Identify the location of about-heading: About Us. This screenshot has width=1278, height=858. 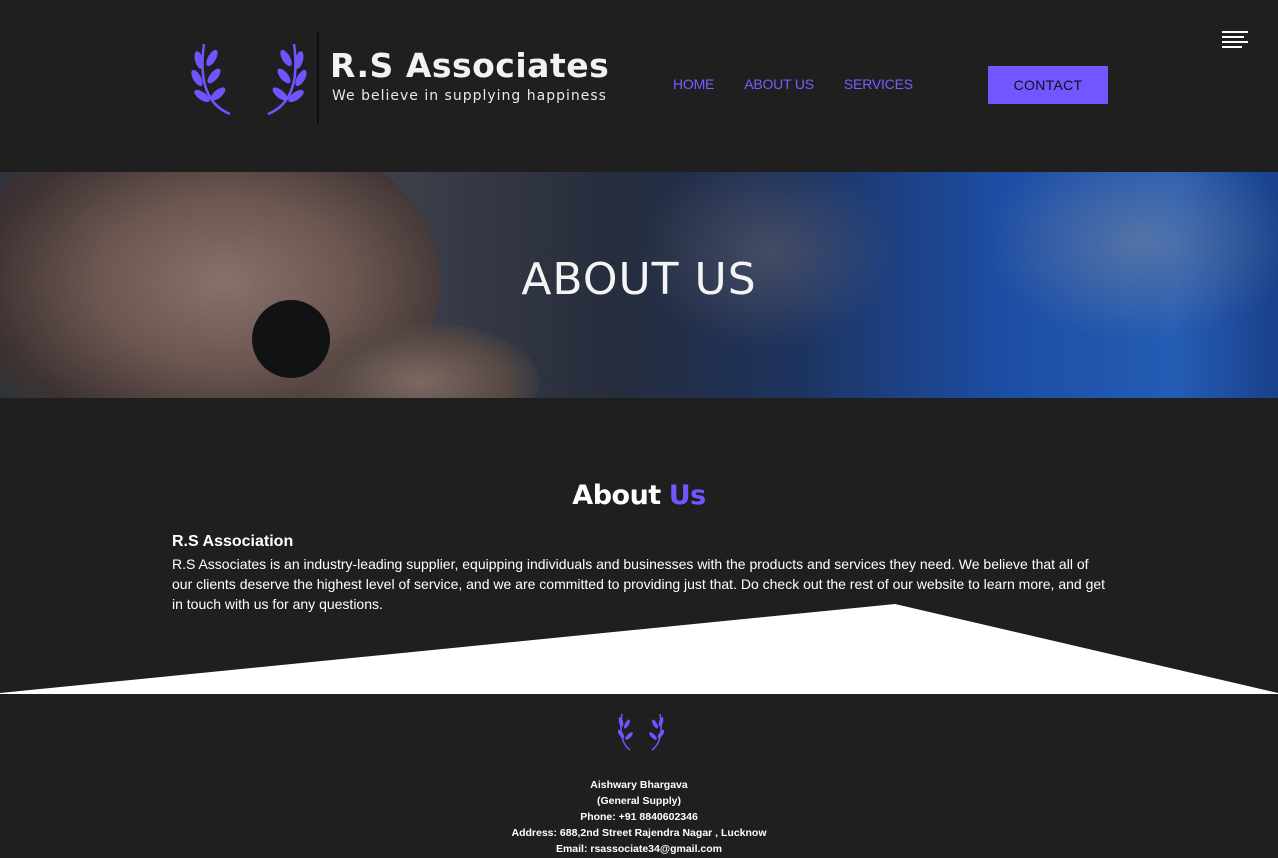
(639, 495).